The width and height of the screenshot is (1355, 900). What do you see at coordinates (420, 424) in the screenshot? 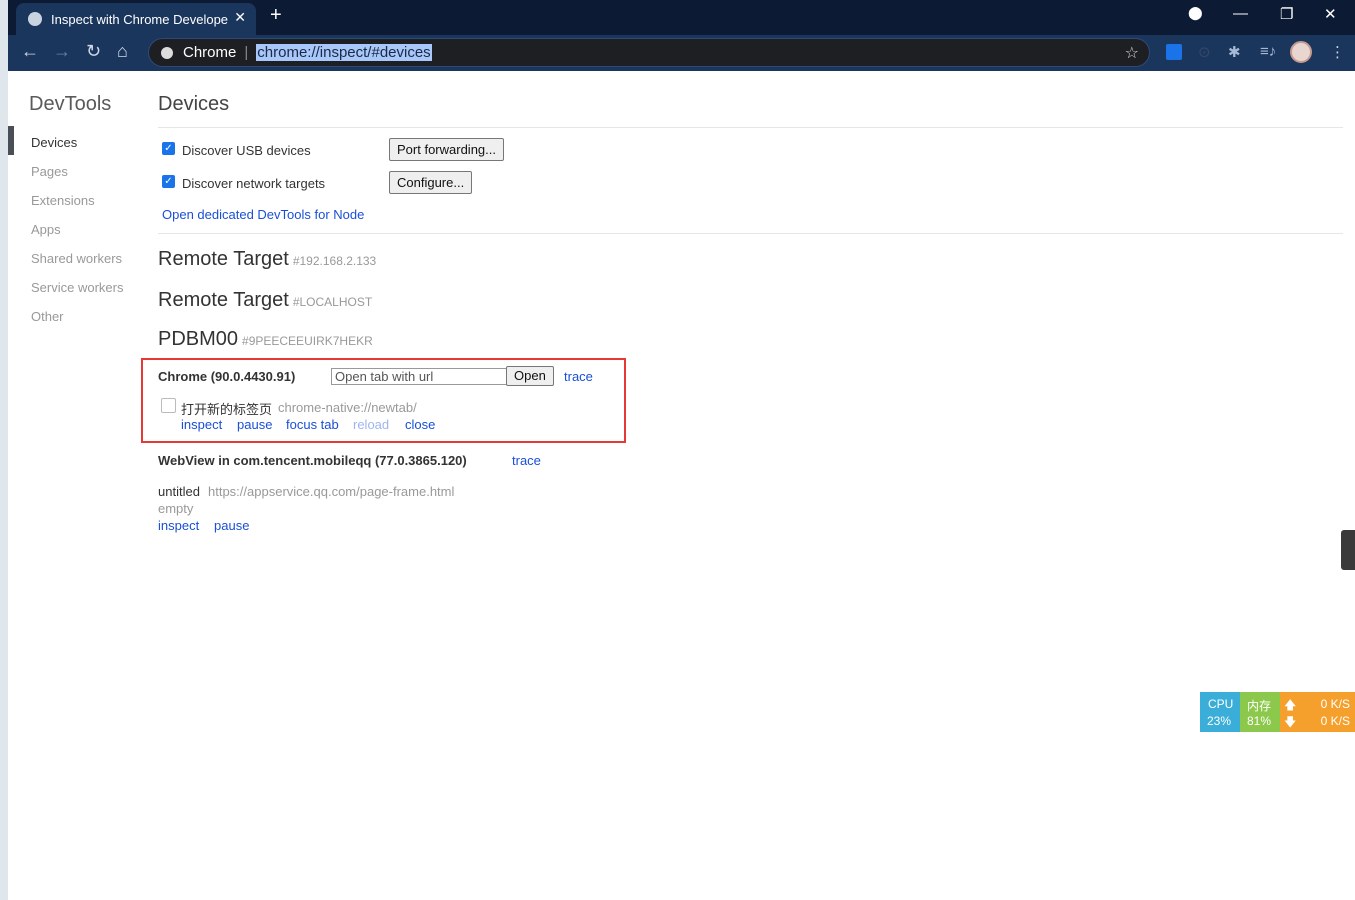
I see `close-link: close` at bounding box center [420, 424].